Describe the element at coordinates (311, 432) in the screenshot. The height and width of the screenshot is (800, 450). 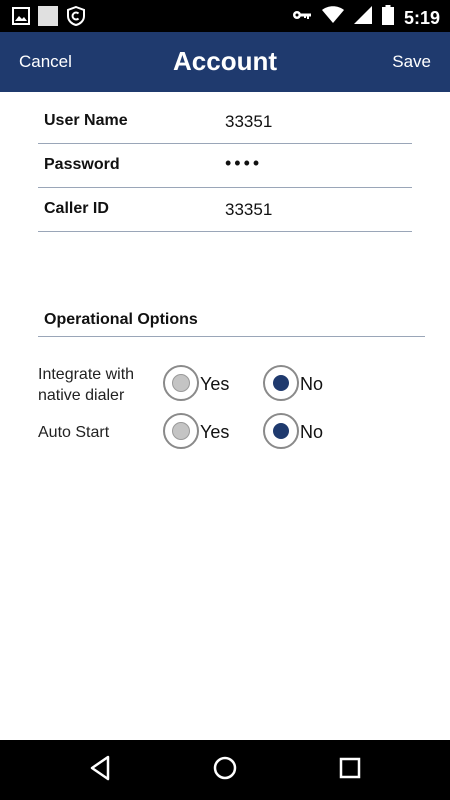
I see `auto-start-no-label: No` at that location.